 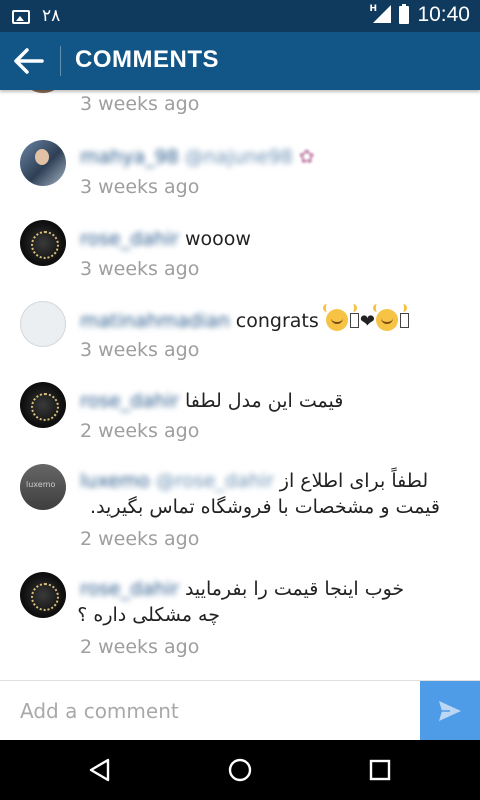 I want to click on add-comment-bar, so click(x=240, y=710).